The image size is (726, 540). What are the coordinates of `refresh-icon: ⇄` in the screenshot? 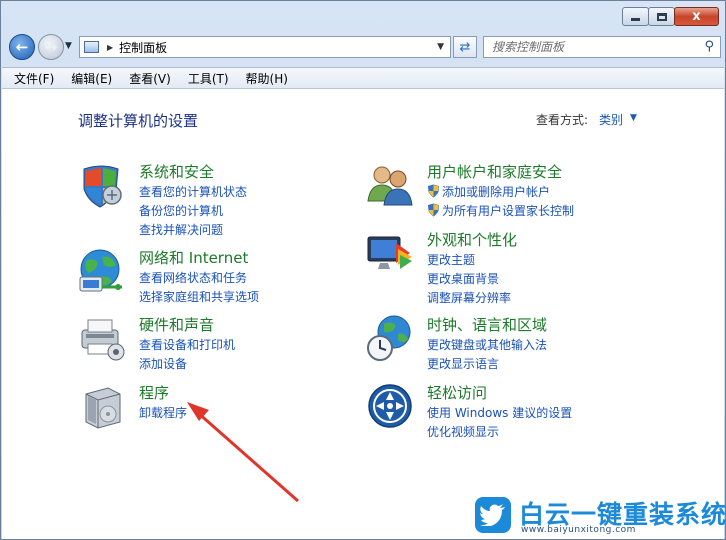 It's located at (465, 47).